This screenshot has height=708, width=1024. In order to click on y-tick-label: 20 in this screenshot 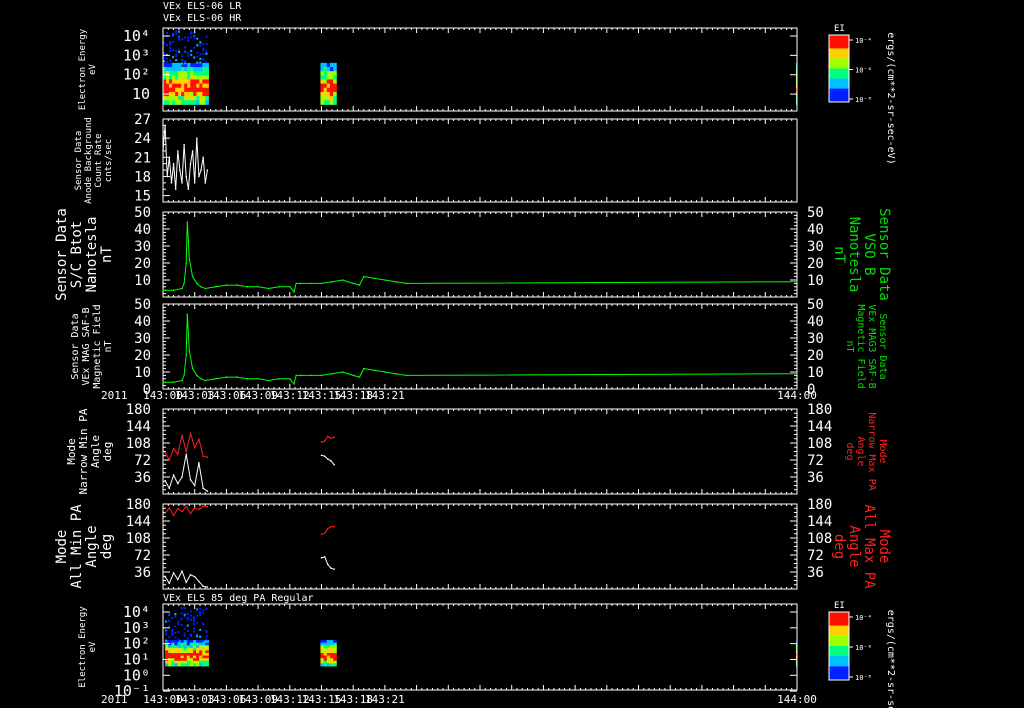, I will do `click(142, 264)`.